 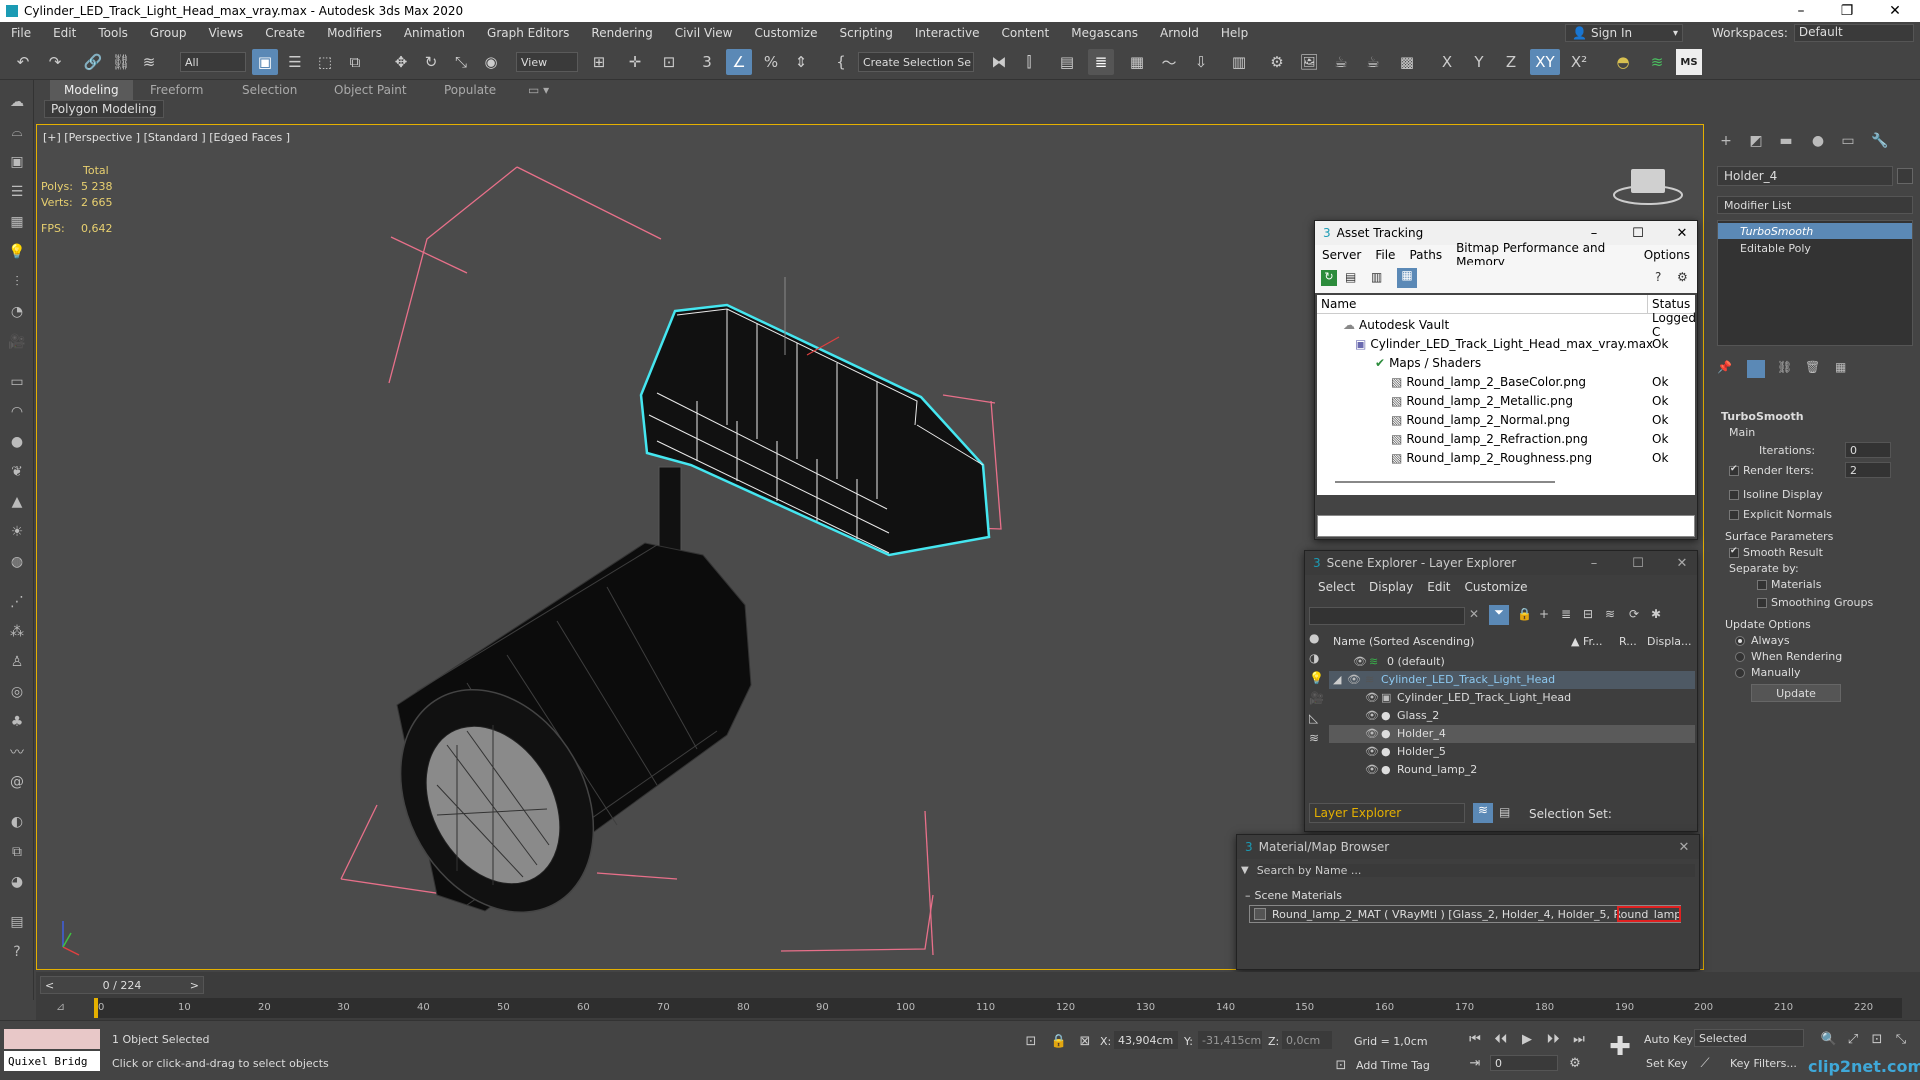 I want to click on layers-icon: ⧉, so click(x=17, y=852).